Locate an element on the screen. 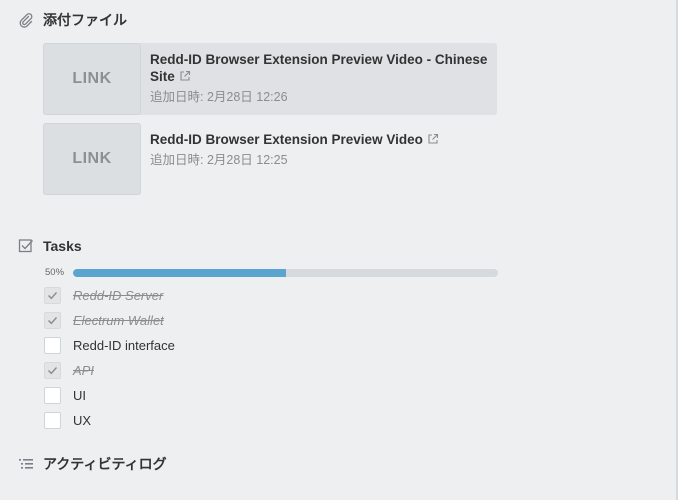 This screenshot has width=678, height=500. task-item: Electrum Wallet is located at coordinates (104, 320).